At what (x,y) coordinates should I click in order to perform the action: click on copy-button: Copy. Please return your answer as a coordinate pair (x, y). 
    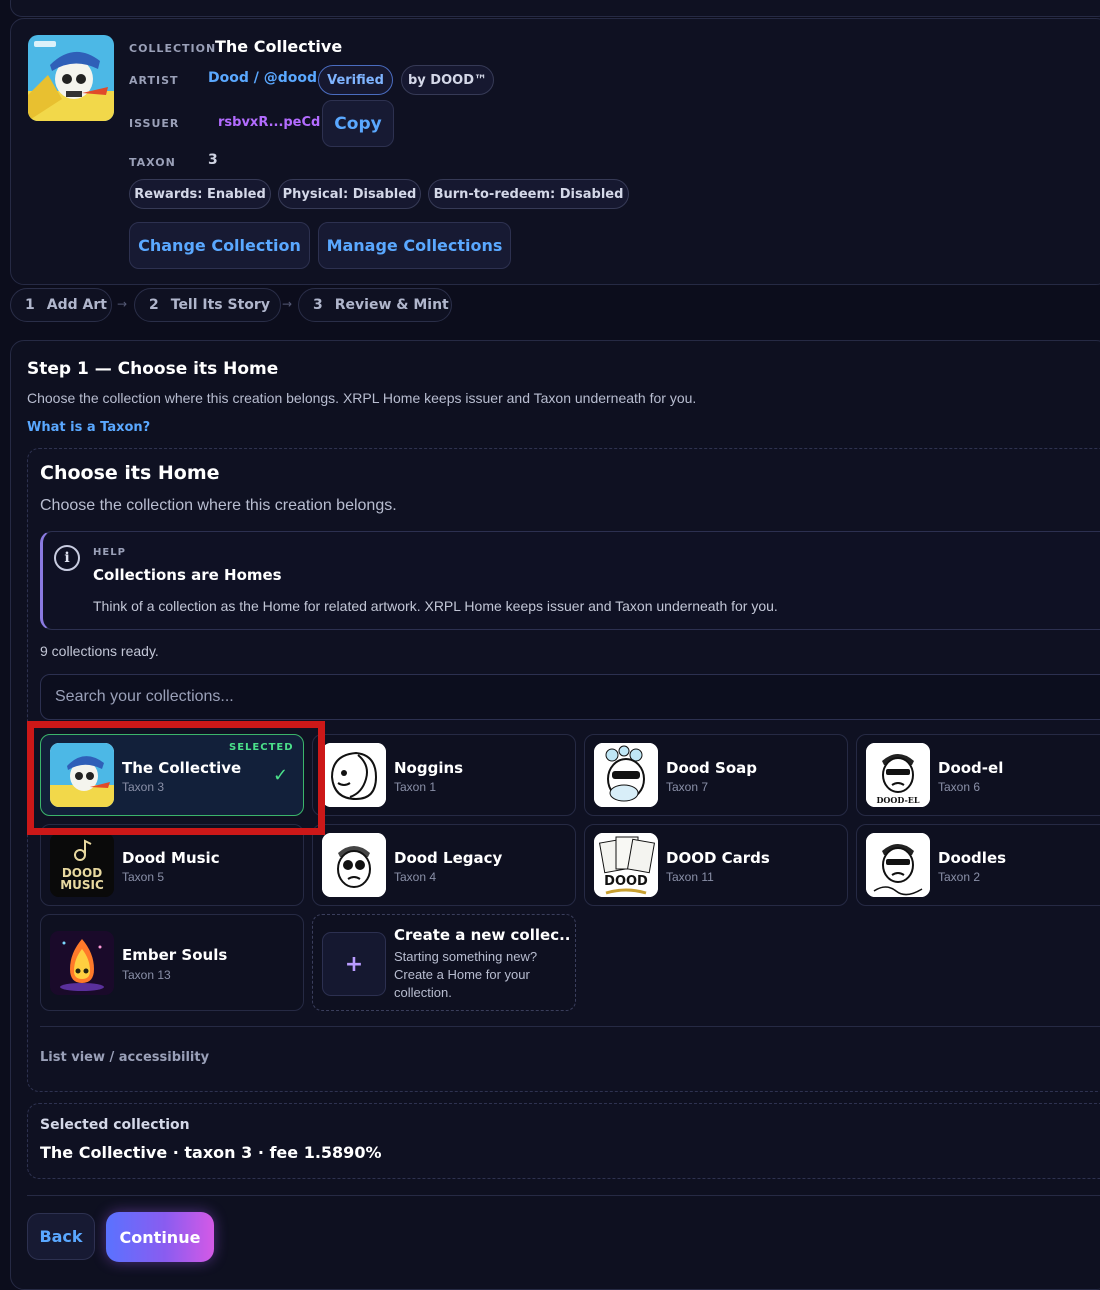
    Looking at the image, I should click on (358, 123).